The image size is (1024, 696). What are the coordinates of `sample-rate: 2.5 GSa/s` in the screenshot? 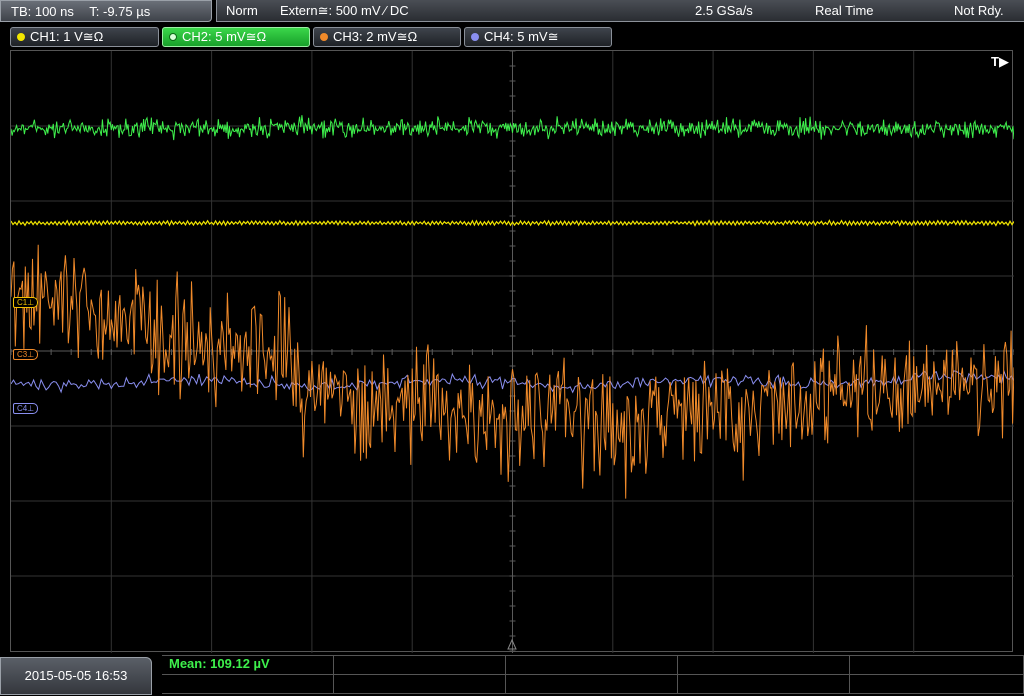 It's located at (724, 10).